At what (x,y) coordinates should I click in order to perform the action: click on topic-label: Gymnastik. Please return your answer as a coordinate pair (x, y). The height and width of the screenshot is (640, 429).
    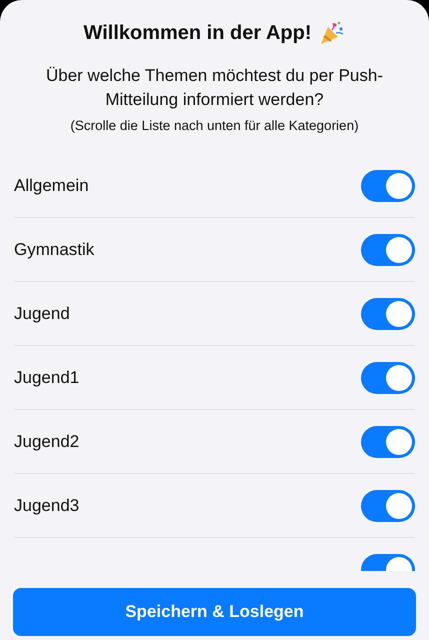
    Looking at the image, I should click on (54, 250).